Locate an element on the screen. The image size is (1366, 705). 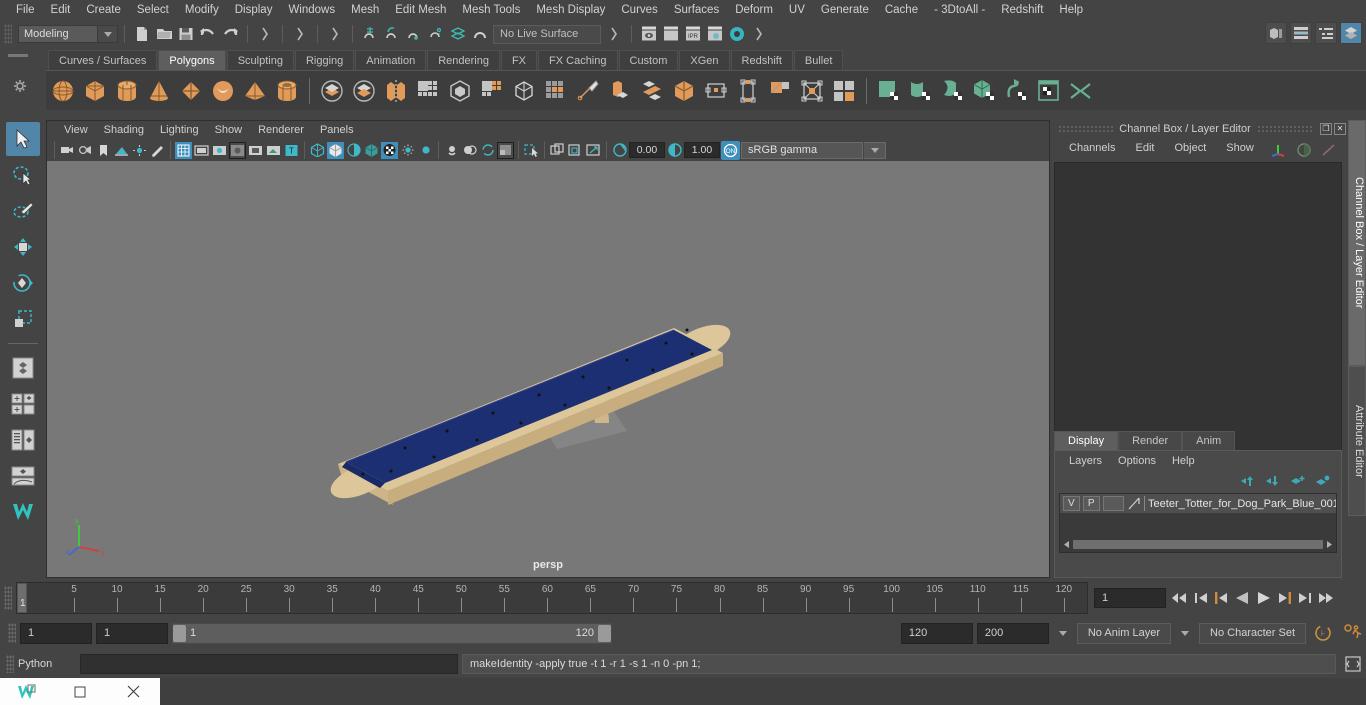
xray-shading-icon is located at coordinates (389, 150).